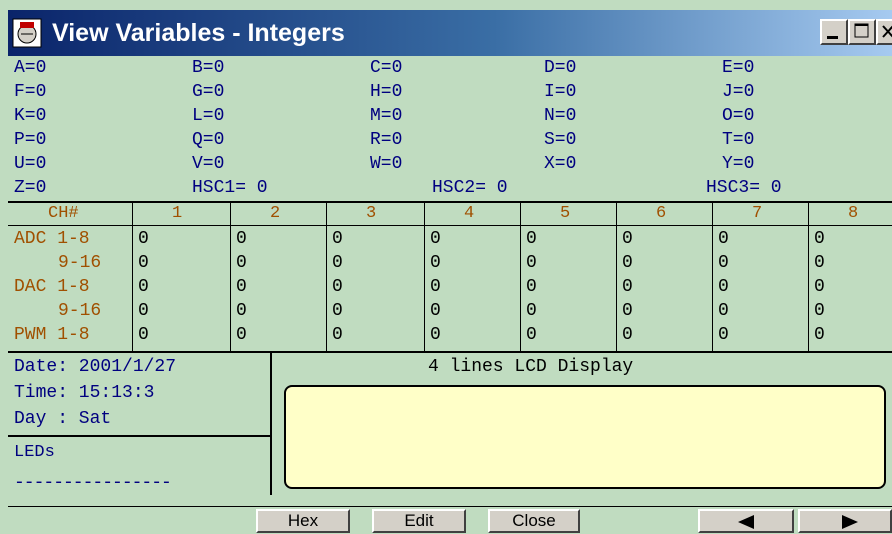  Describe the element at coordinates (560, 116) in the screenshot. I see `variable-n: N=0` at that location.